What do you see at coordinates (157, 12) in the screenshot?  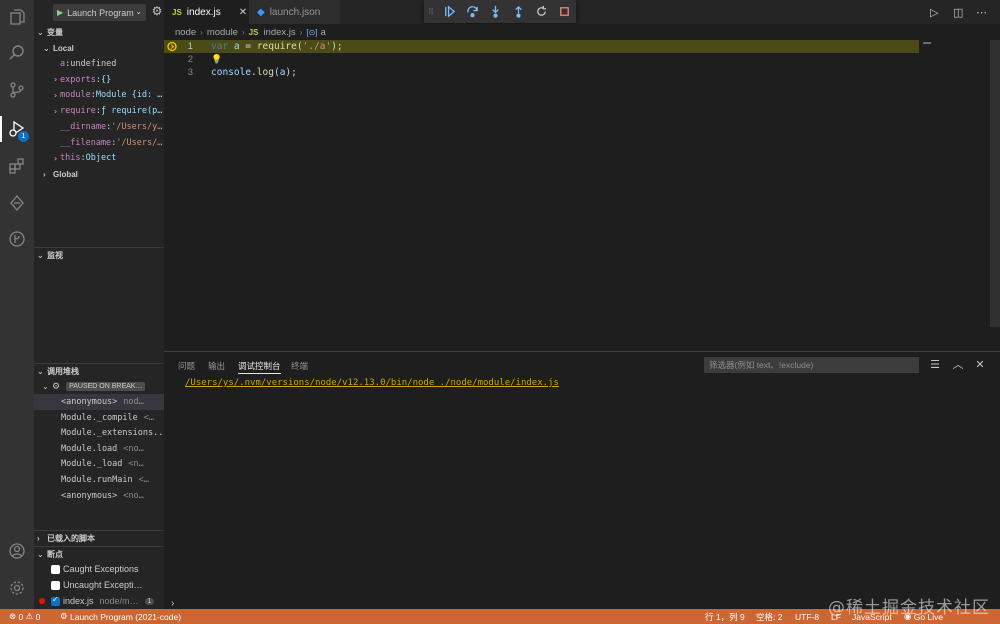 I see `gear-icon: ⚙` at bounding box center [157, 12].